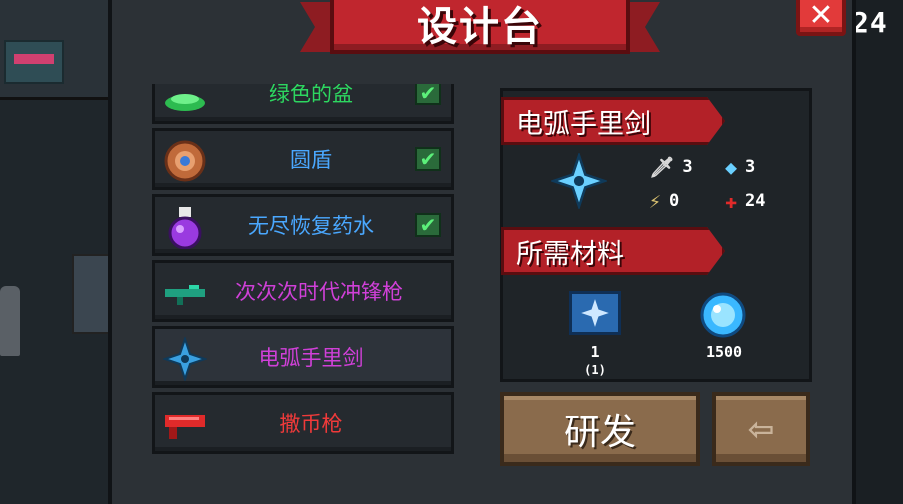 Image resolution: width=903 pixels, height=504 pixels. I want to click on background-gas-tank, so click(10, 321).